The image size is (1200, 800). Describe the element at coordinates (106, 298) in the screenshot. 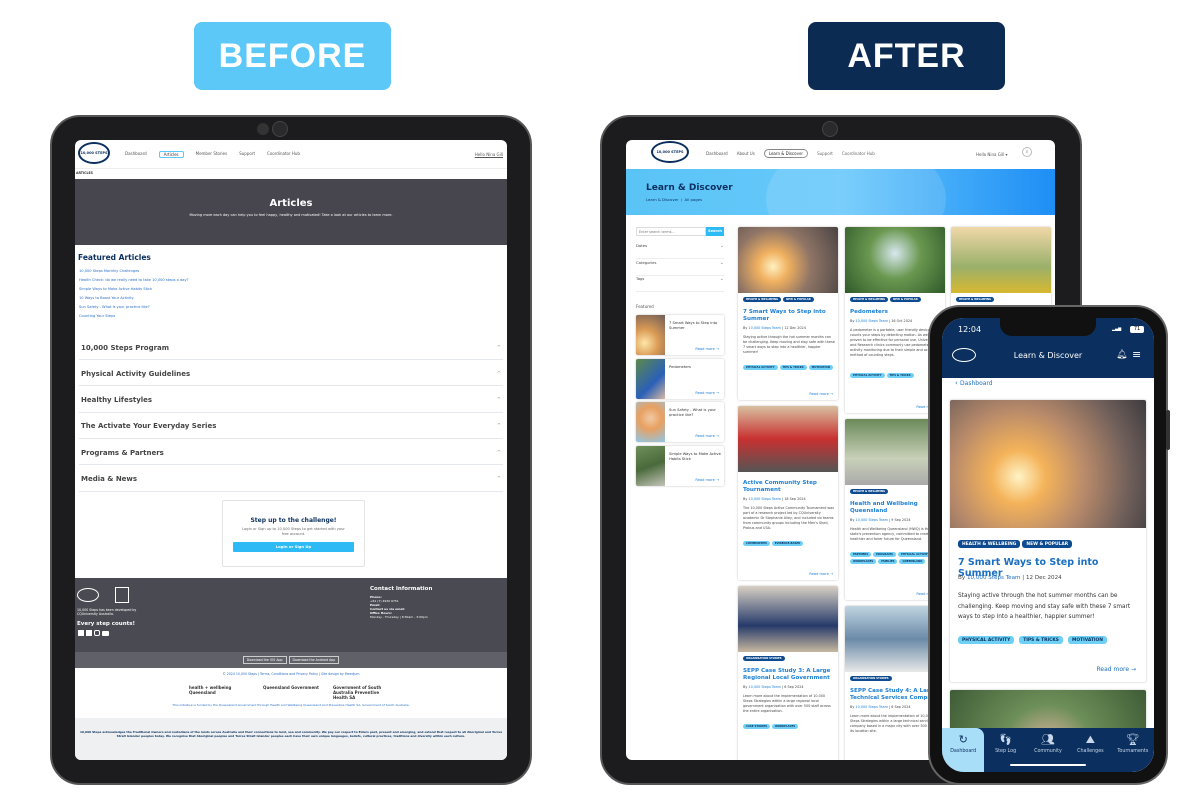

I see `featured-link: 10 Ways to Boost Your Activity` at that location.